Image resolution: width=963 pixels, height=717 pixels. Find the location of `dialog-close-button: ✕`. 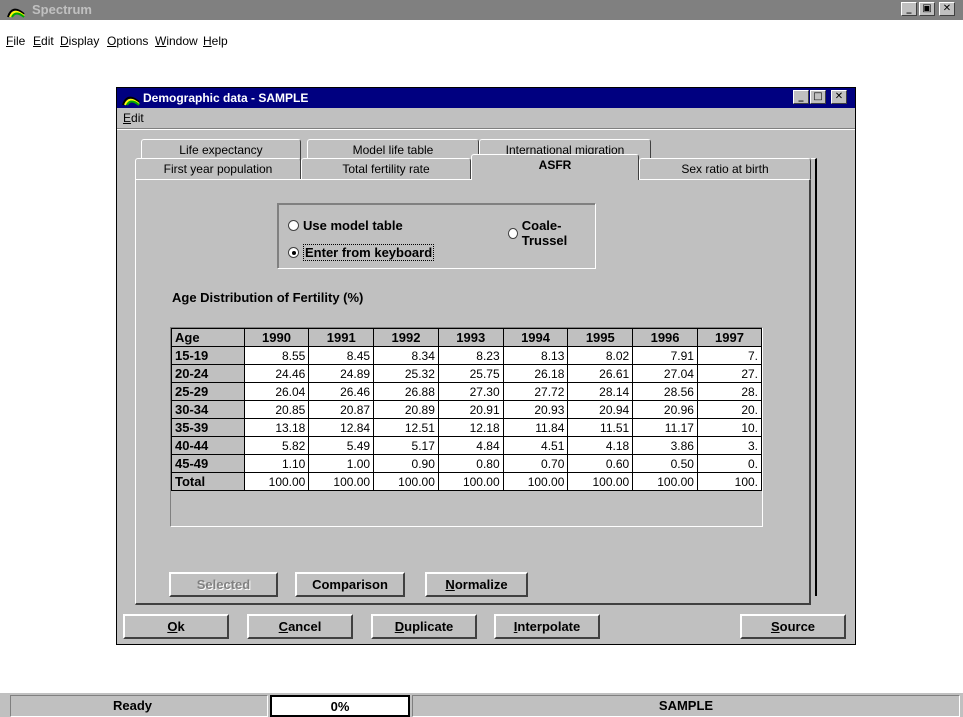

dialog-close-button: ✕ is located at coordinates (839, 97).